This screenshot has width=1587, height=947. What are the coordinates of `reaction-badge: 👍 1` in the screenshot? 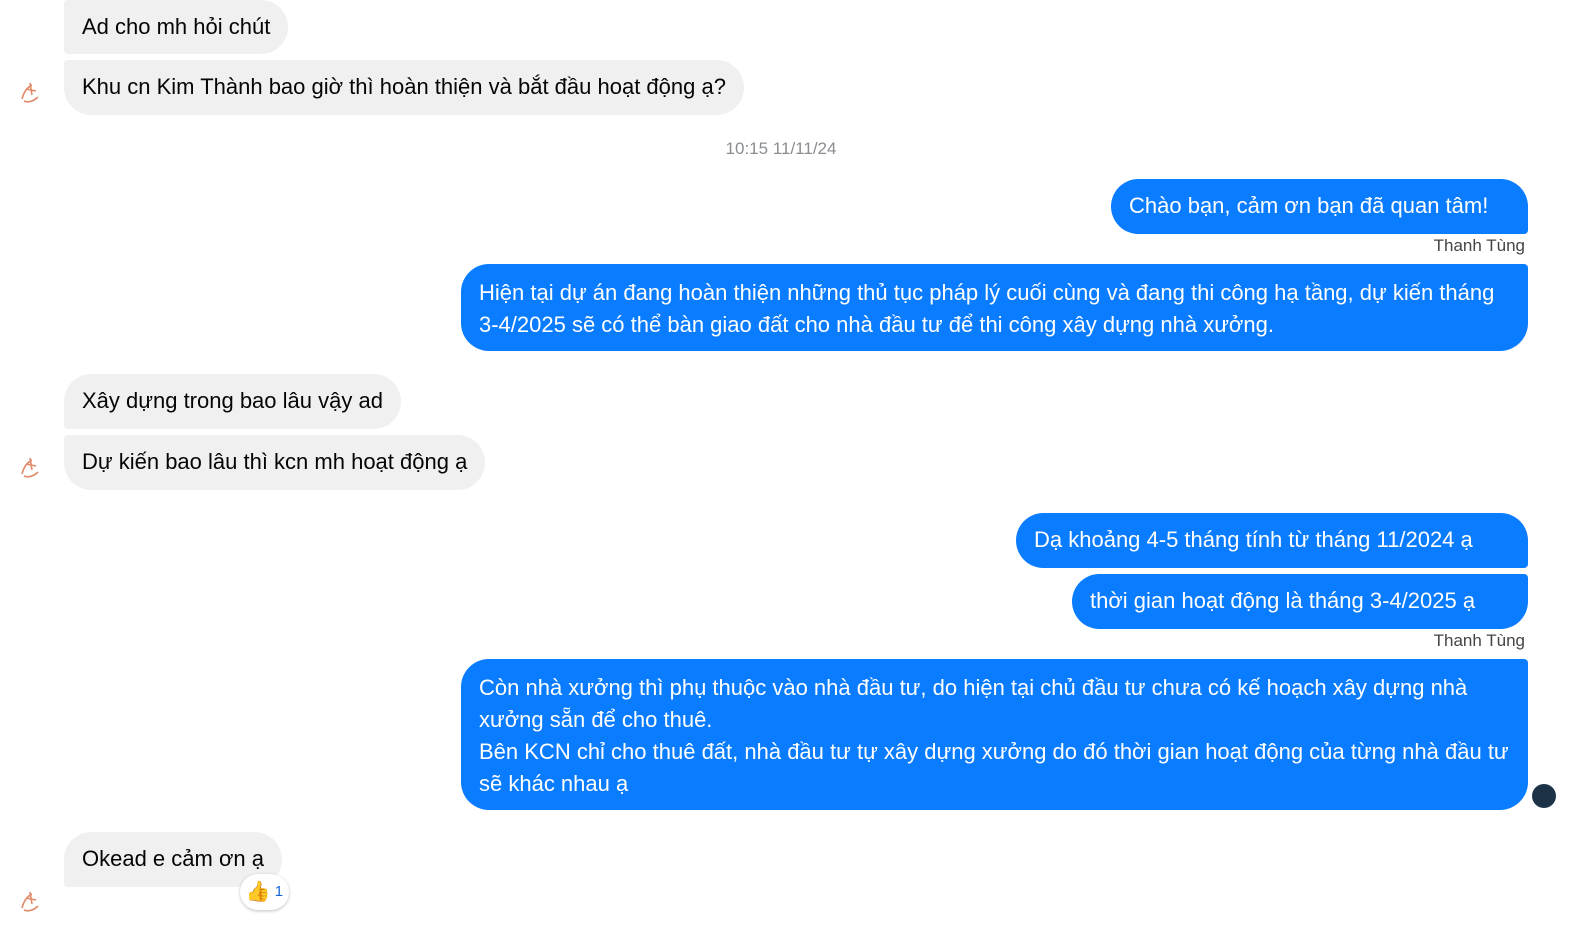 It's located at (264, 892).